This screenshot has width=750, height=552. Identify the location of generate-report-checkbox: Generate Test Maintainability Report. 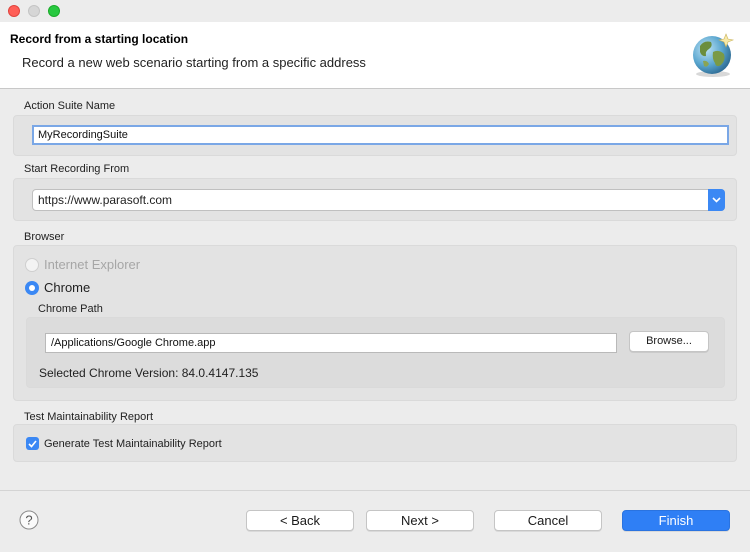
(124, 443).